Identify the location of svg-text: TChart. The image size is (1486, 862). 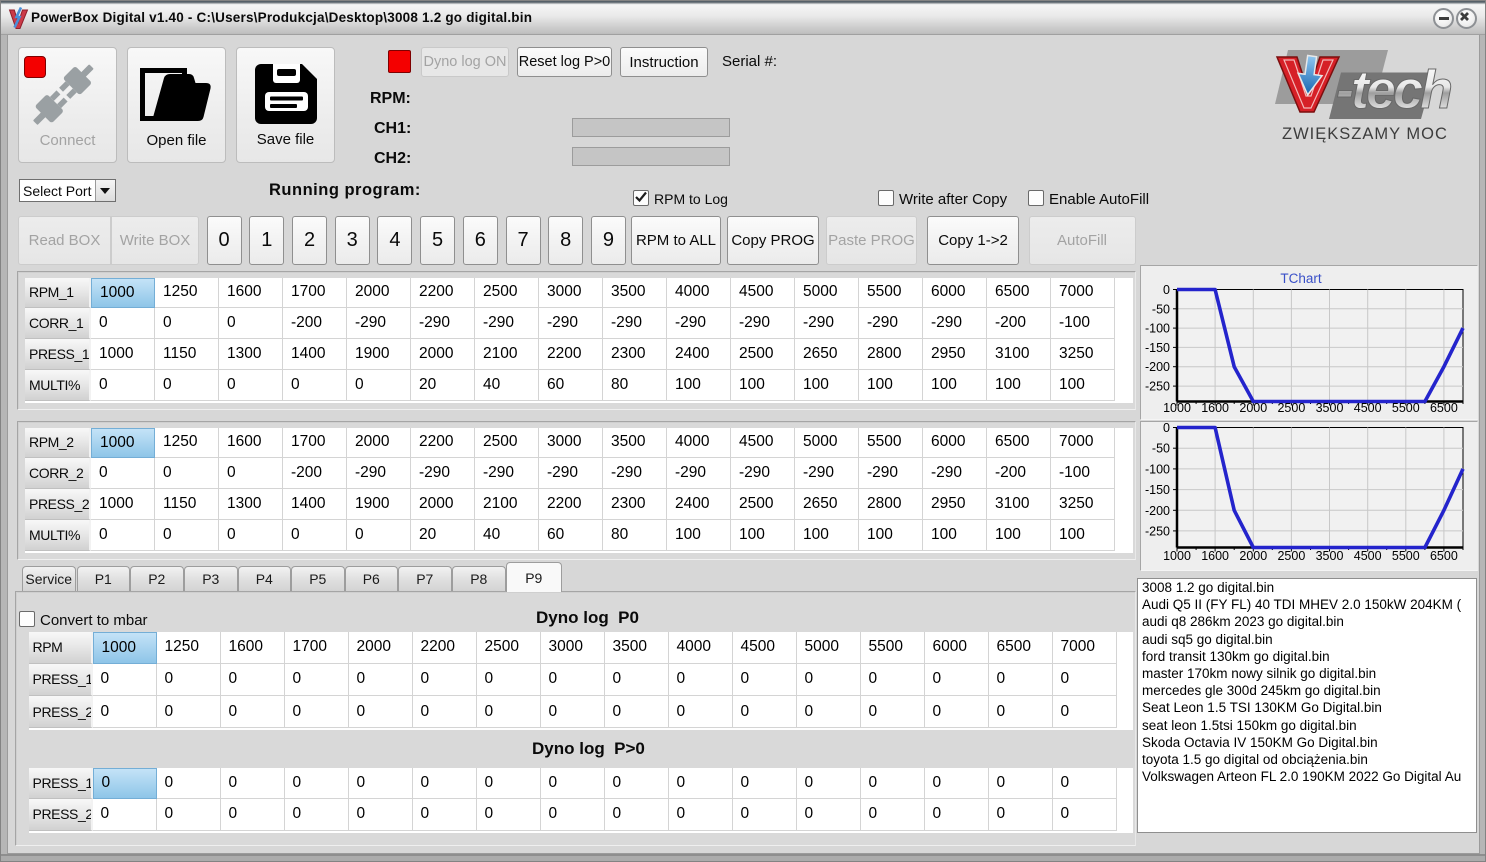
(1301, 278).